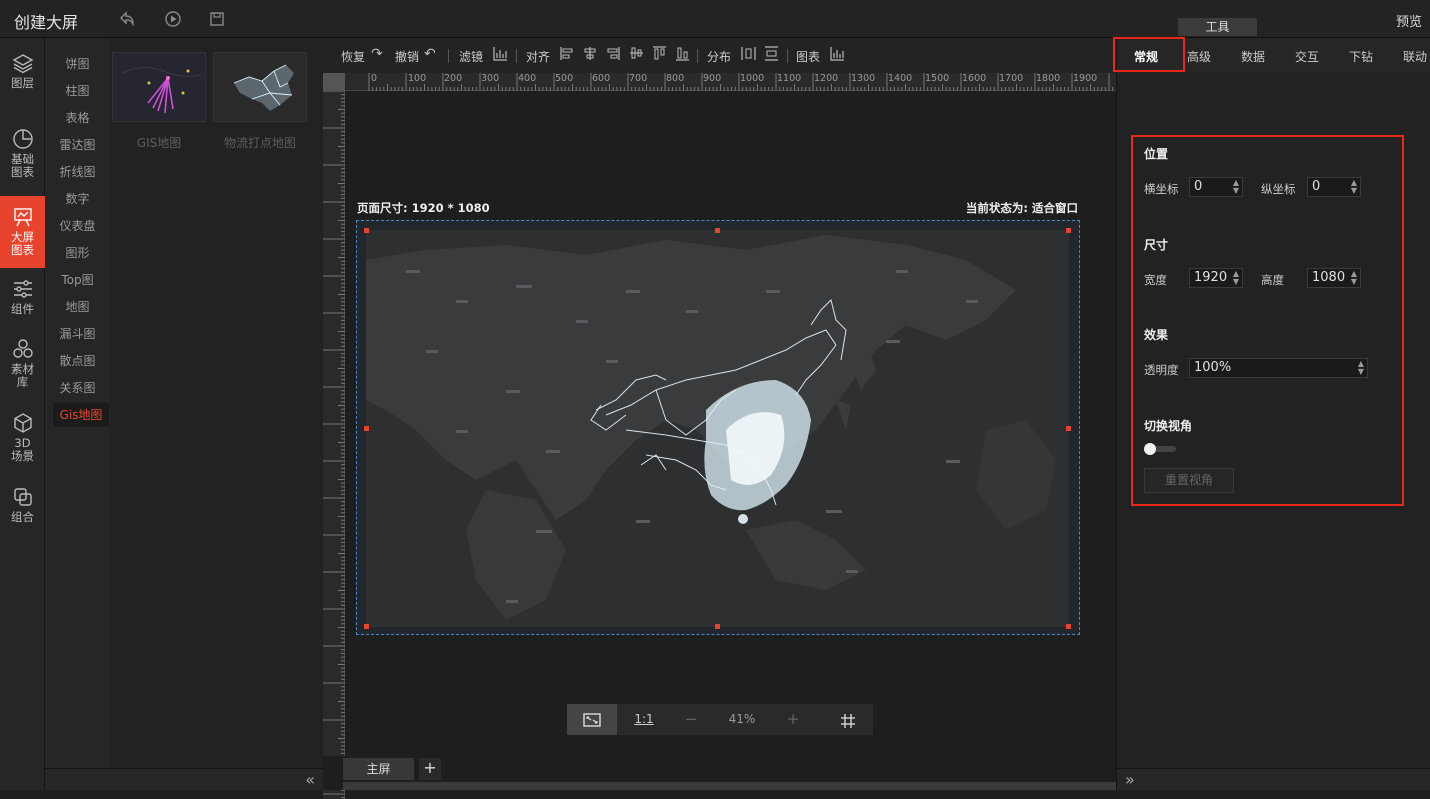 This screenshot has width=1430, height=799. I want to click on save-icon, so click(217, 19).